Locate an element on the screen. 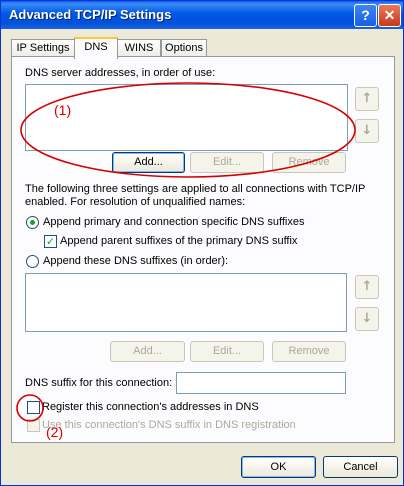  move-down-button: ↓ is located at coordinates (367, 131).